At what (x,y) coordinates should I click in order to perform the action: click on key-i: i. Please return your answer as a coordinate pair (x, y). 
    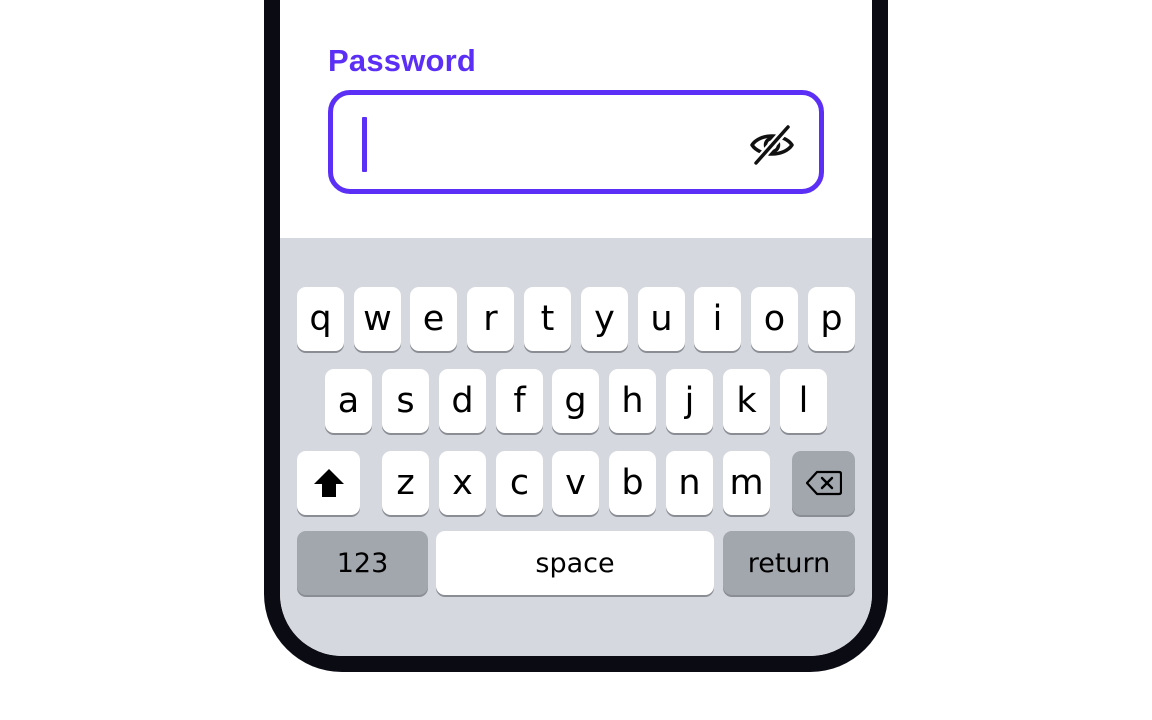
    Looking at the image, I should click on (717, 319).